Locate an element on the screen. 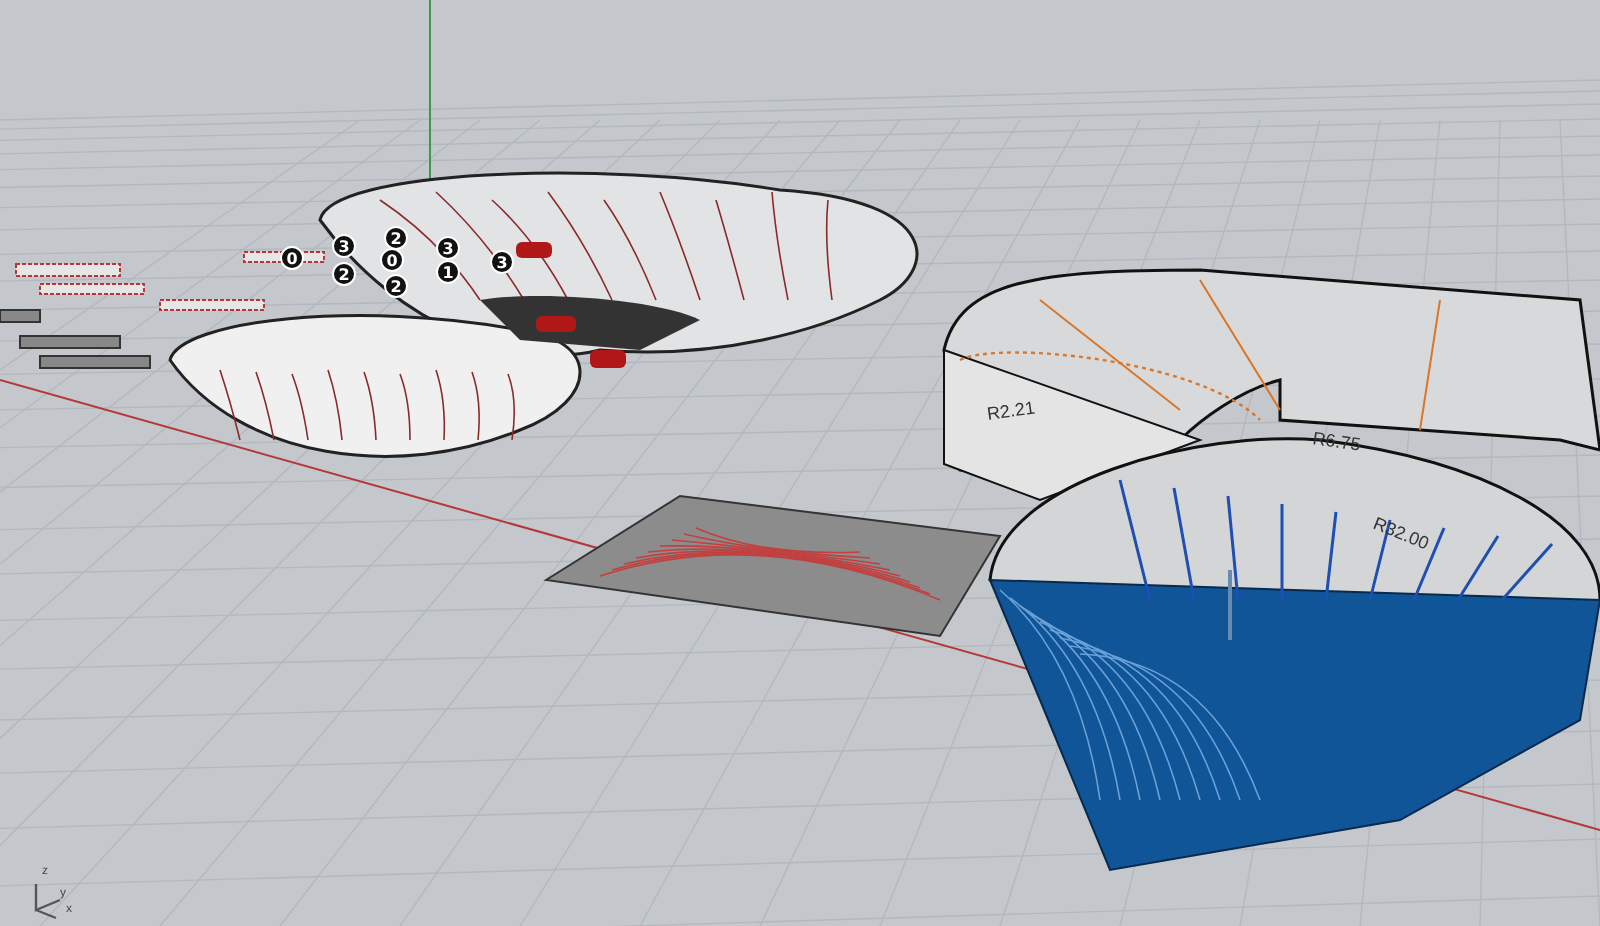 Image resolution: width=1600 pixels, height=926 pixels. axis-indicator-icon is located at coordinates (48, 901).